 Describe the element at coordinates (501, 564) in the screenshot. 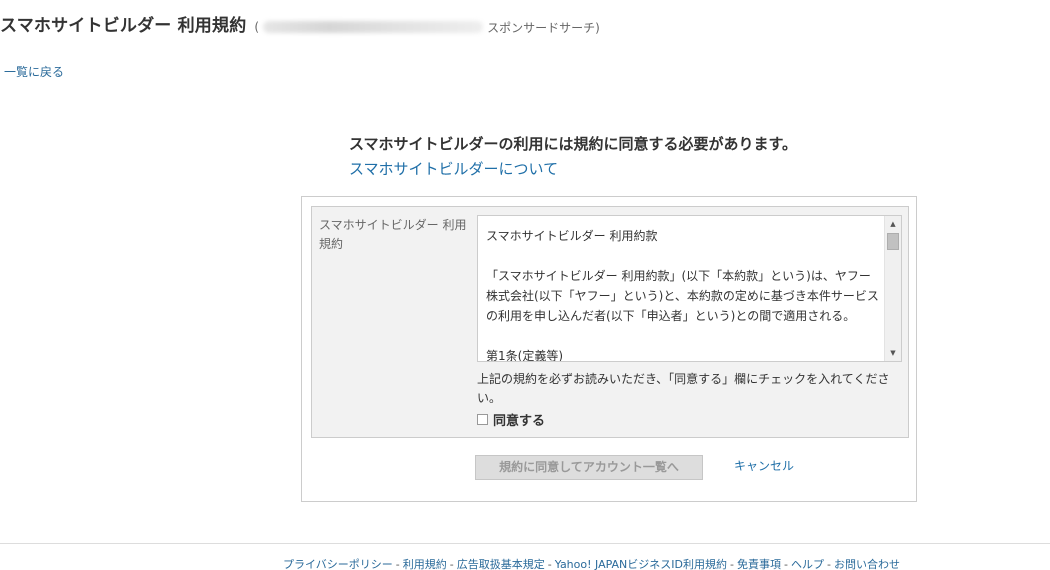

I see `footer-link-ad-policy: 広告取扱基本規定` at that location.